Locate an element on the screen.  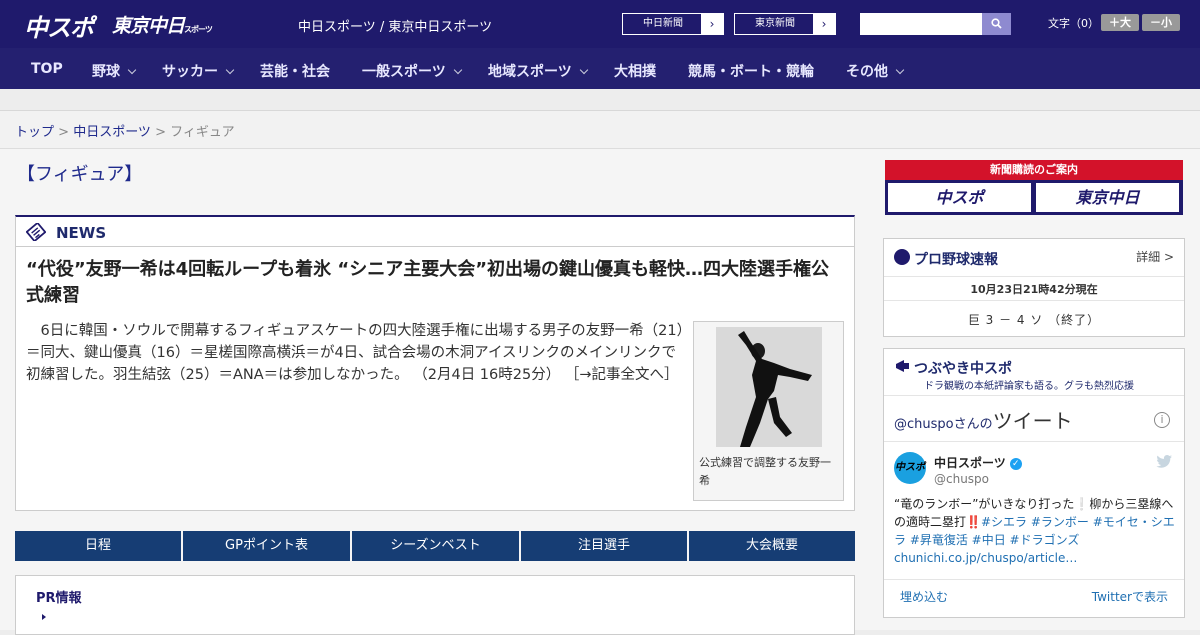
view-on-twitter-link: Twitterで表示 is located at coordinates (1130, 596).